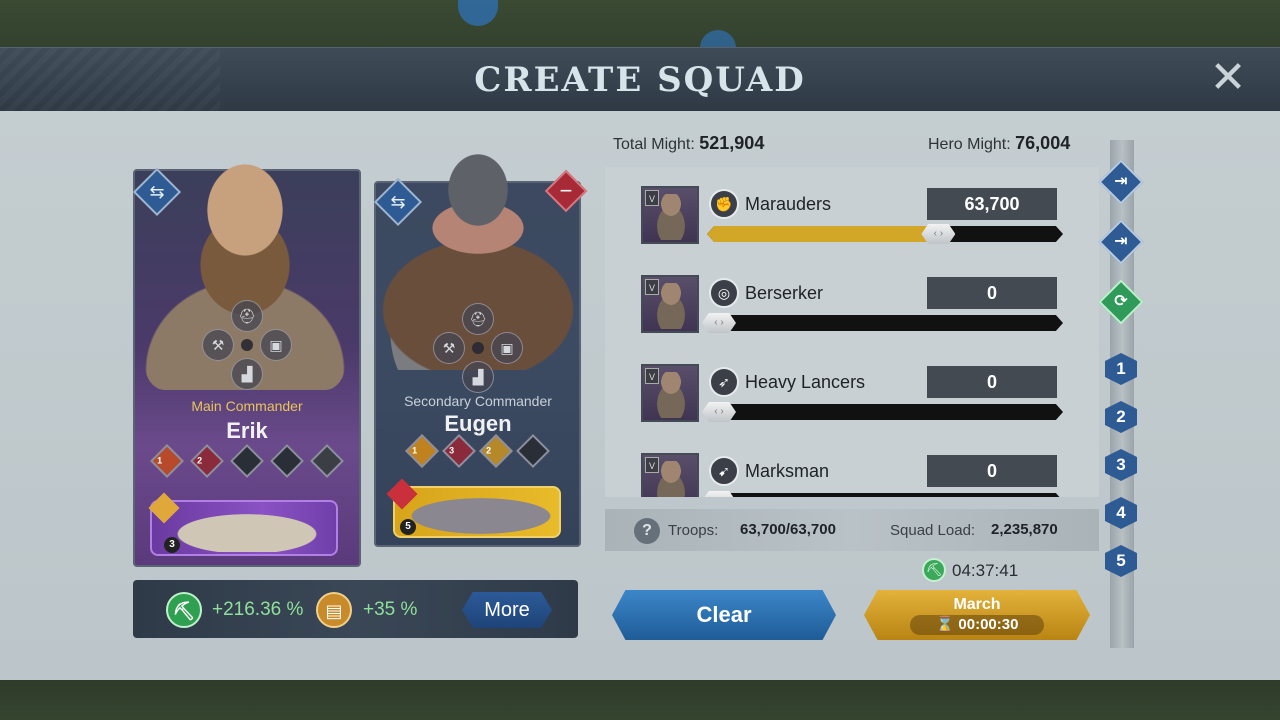 The width and height of the screenshot is (1280, 720). What do you see at coordinates (933, 530) in the screenshot?
I see `squad-load-label: Squad Load:` at bounding box center [933, 530].